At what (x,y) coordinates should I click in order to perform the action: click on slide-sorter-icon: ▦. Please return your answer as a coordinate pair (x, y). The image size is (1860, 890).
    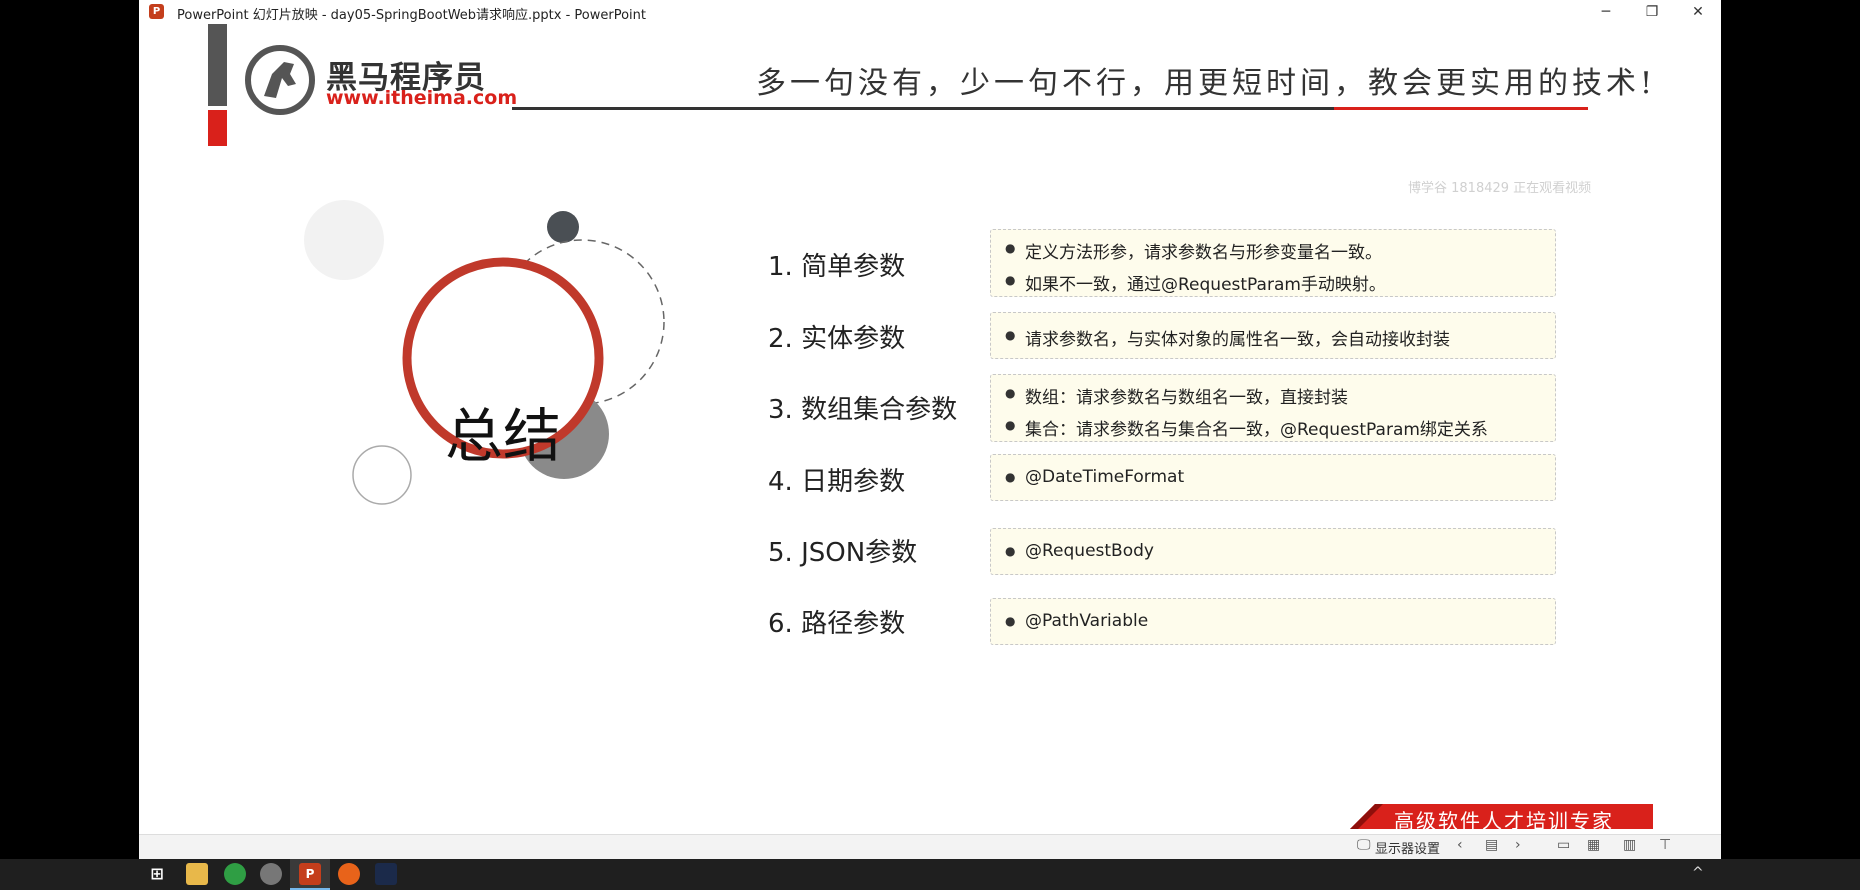
    Looking at the image, I should click on (1593, 845).